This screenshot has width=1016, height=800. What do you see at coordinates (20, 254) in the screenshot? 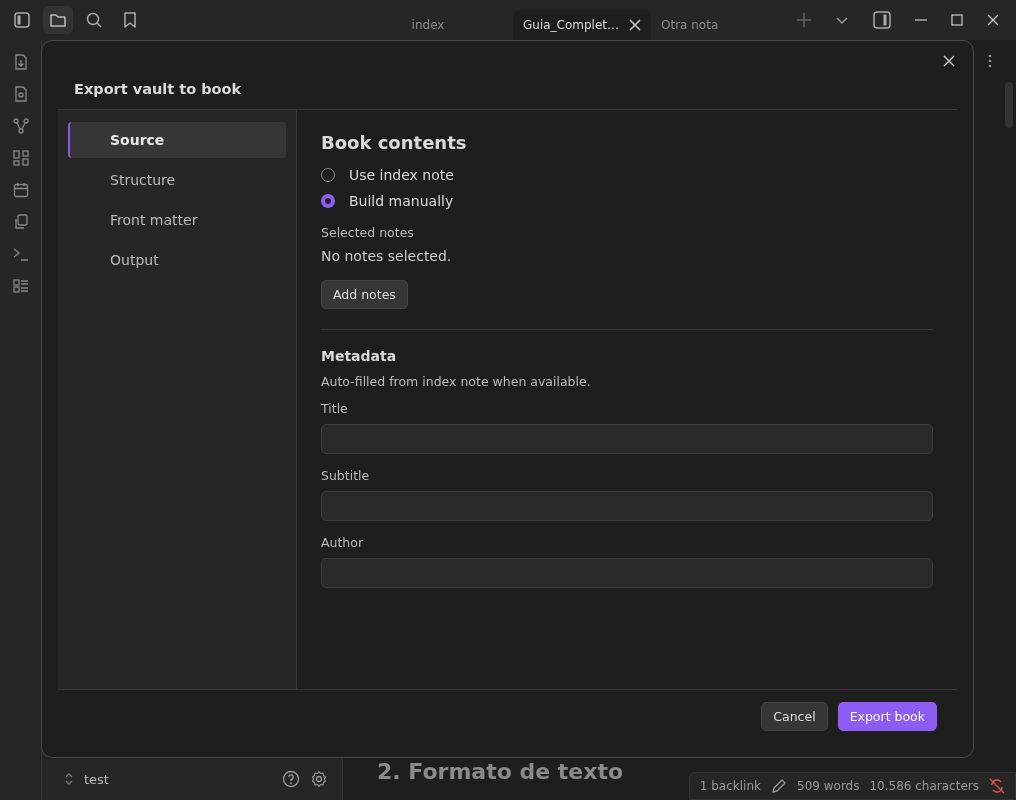
I see `terminal-icon` at bounding box center [20, 254].